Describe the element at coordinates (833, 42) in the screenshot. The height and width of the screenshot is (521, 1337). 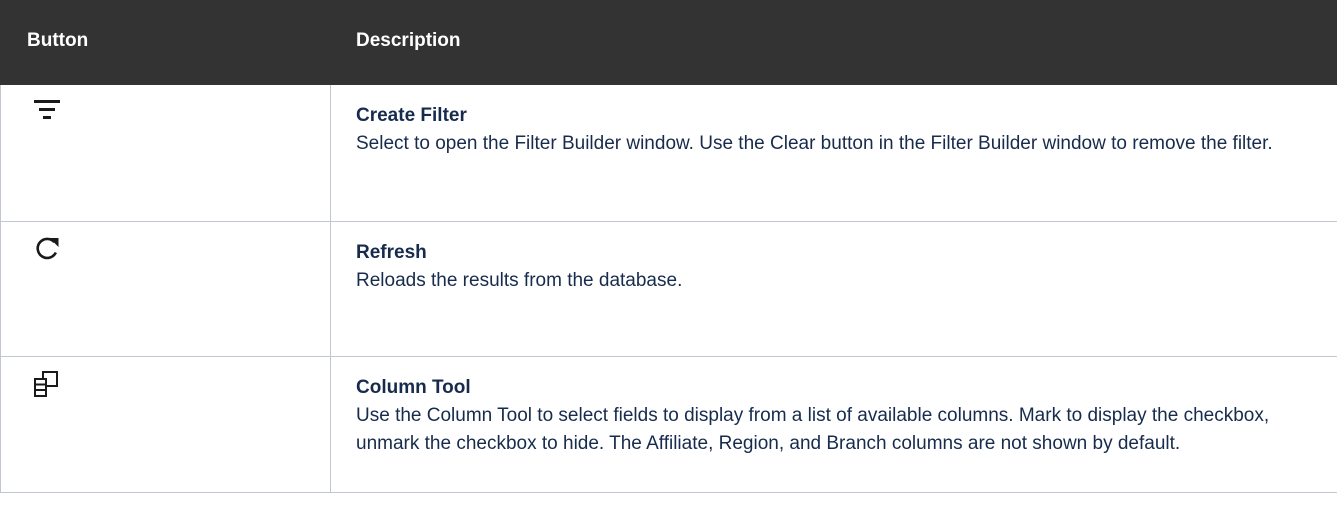
I see `header-description: Description` at that location.